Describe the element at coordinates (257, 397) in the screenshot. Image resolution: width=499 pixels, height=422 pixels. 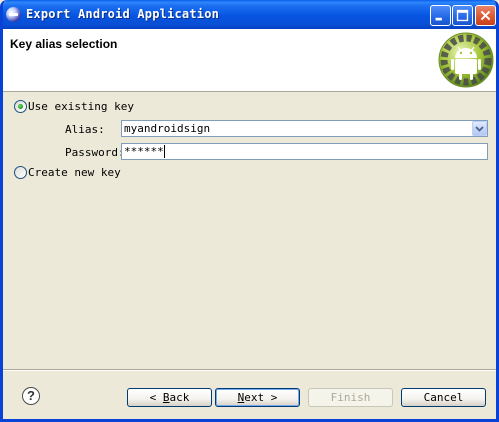
I see `next-button: Next >` at that location.